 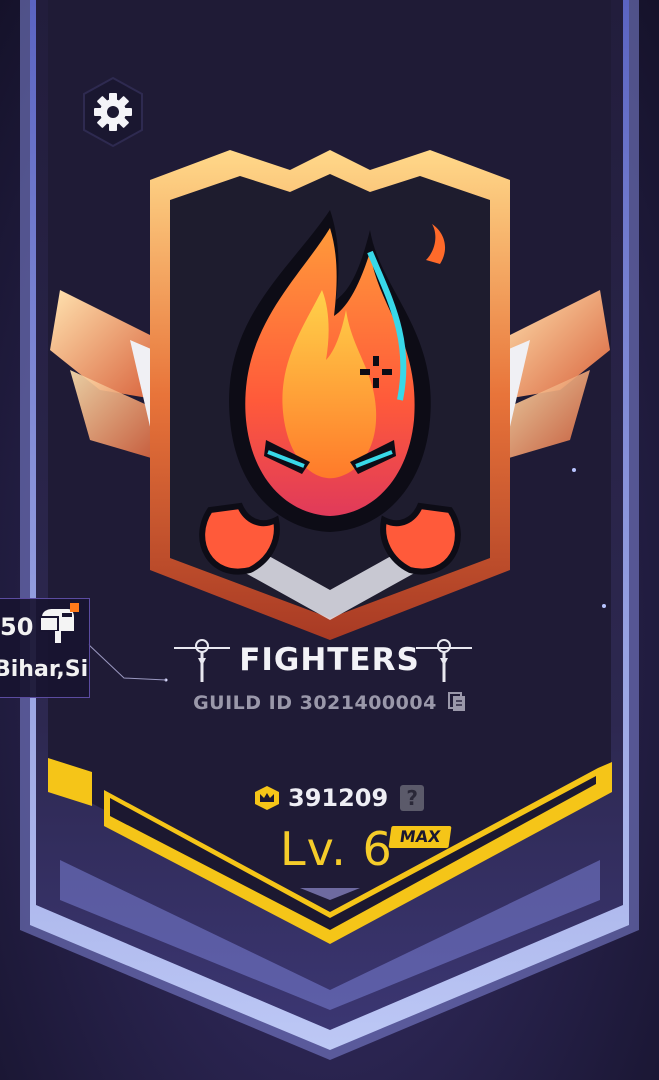 What do you see at coordinates (420, 837) in the screenshot?
I see `max-badge: MAX` at bounding box center [420, 837].